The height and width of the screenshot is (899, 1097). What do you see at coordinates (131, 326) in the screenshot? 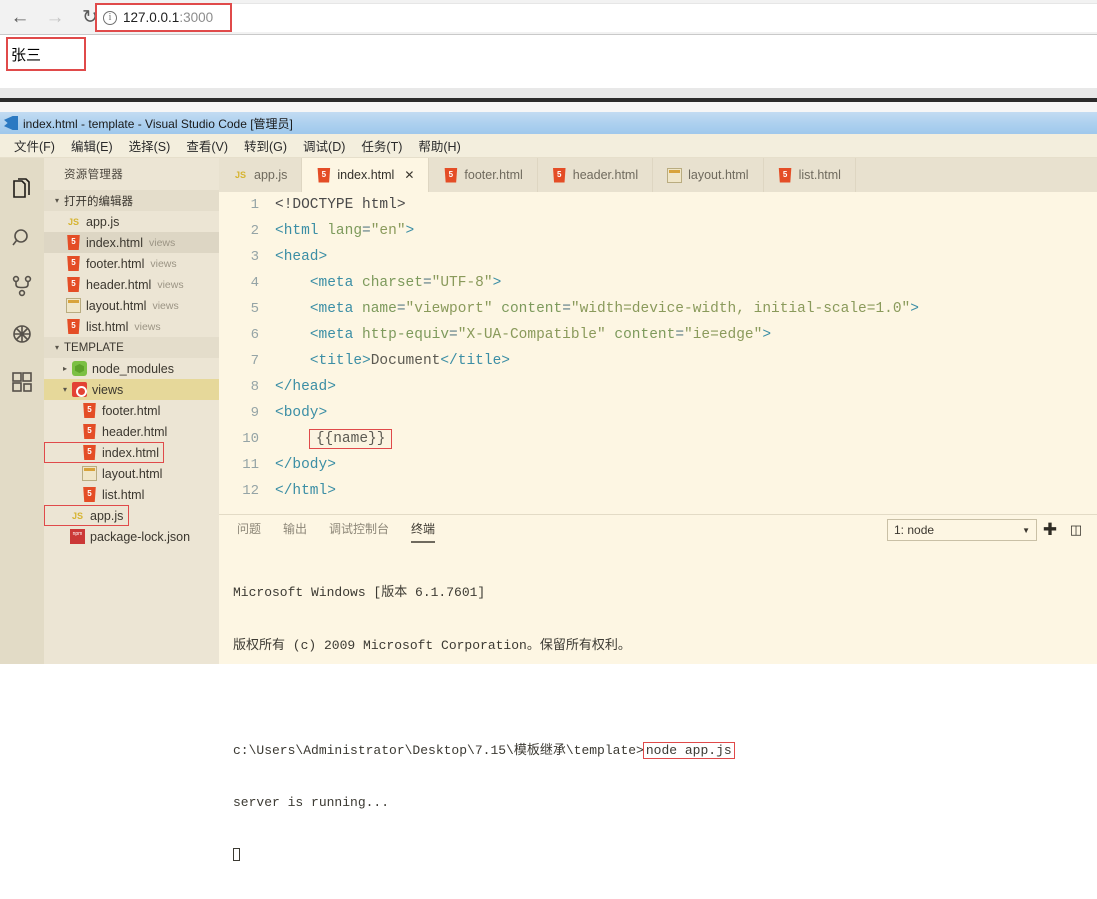
I see `open-editor-list-html: list.html views` at bounding box center [131, 326].